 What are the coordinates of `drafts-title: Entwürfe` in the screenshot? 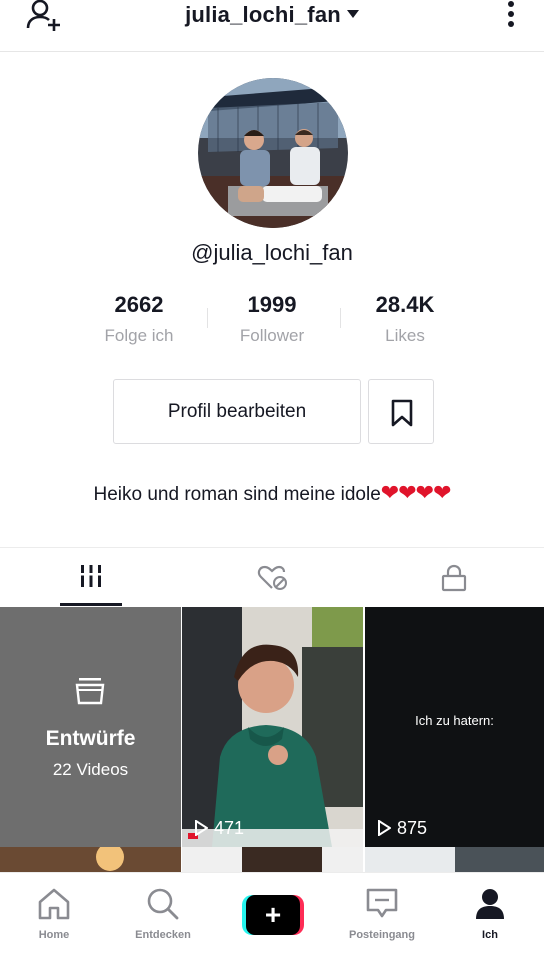 It's located at (90, 738).